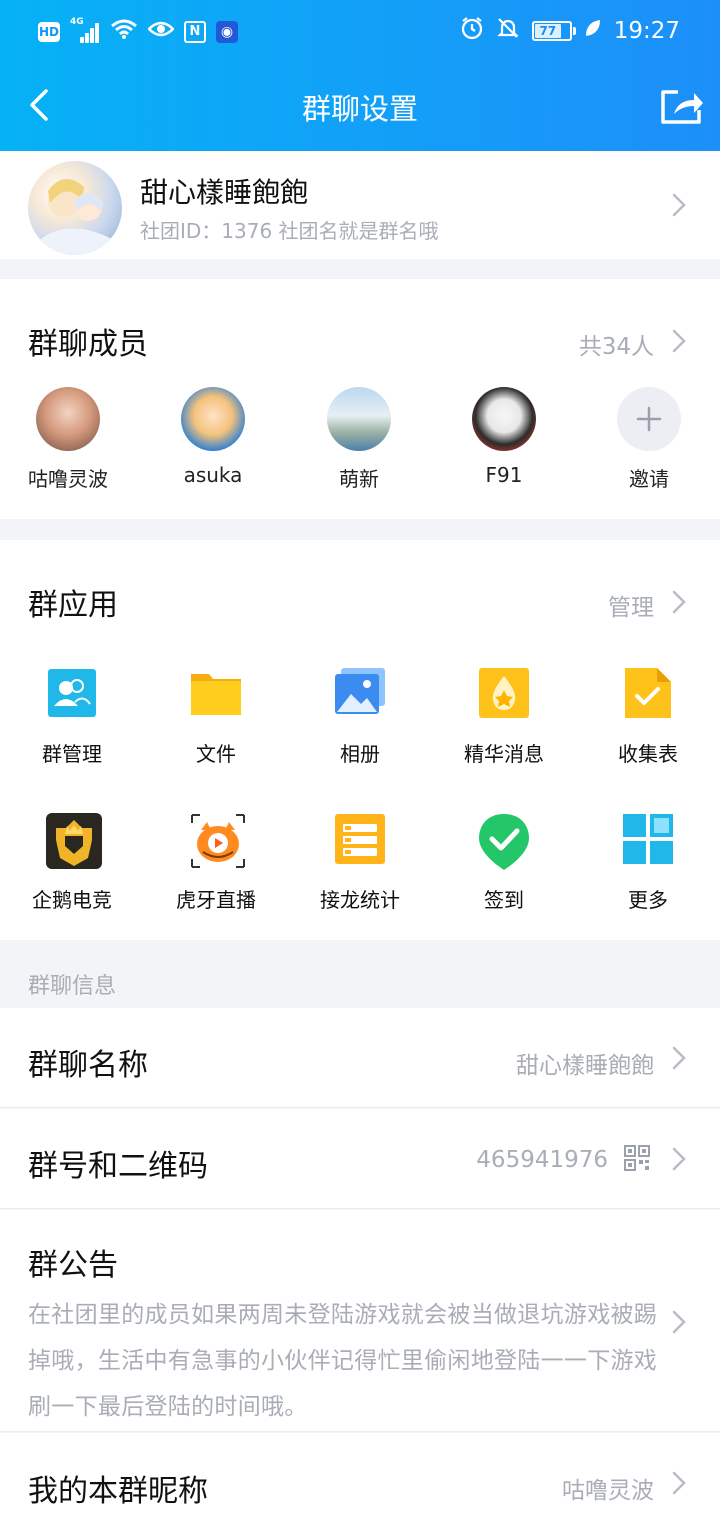 This screenshot has width=720, height=1520. Describe the element at coordinates (360, 205) in the screenshot. I see `group-profile-row: 甜心樣睡飽飽 社团ID：1376 社团名就是群名哦` at that location.